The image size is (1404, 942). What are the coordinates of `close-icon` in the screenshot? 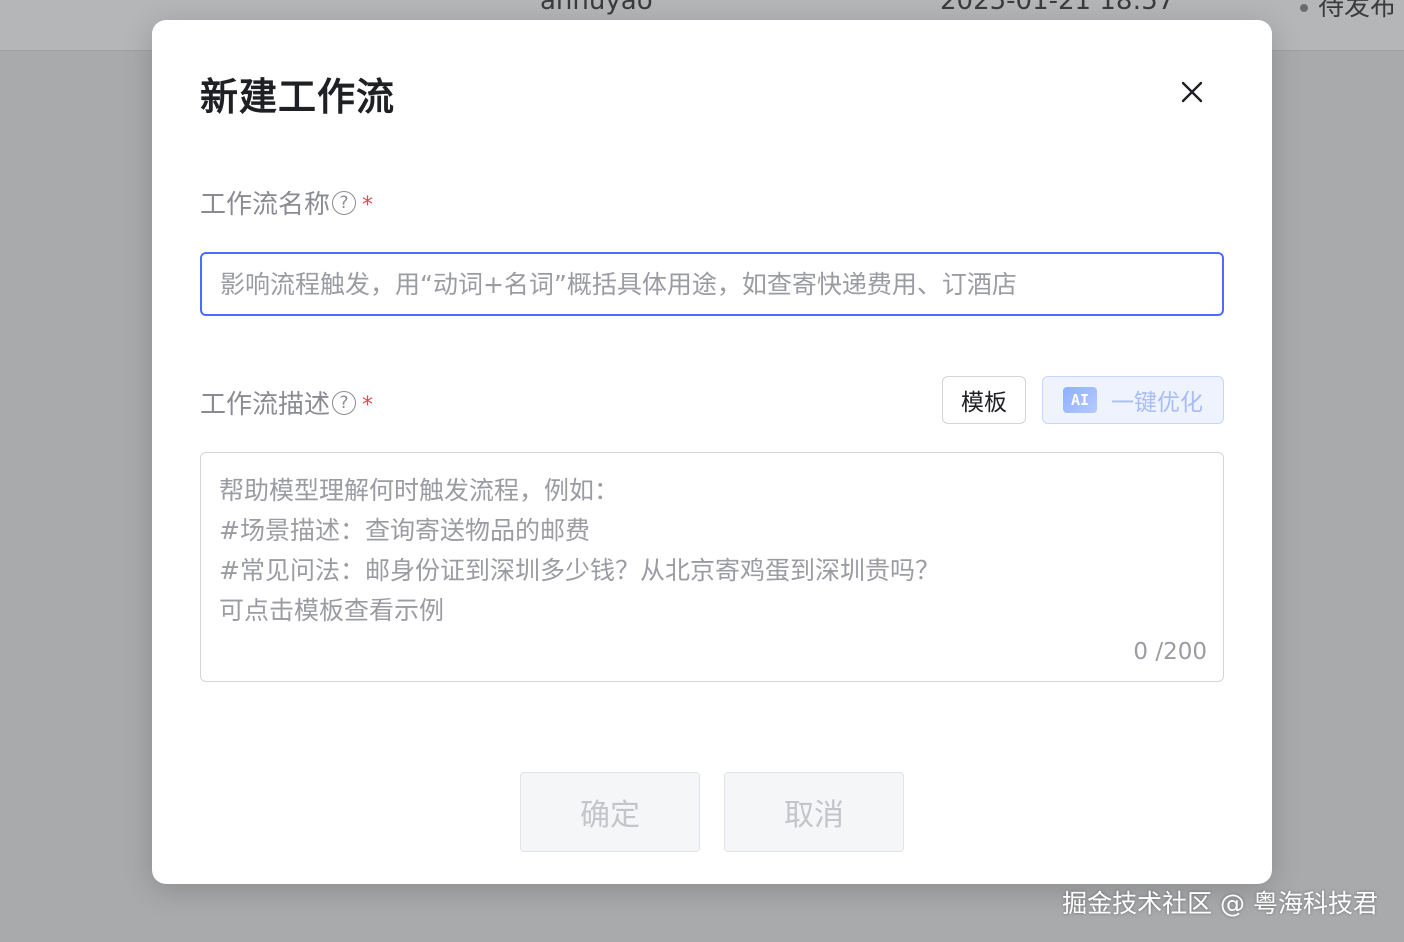 It's located at (1192, 92).